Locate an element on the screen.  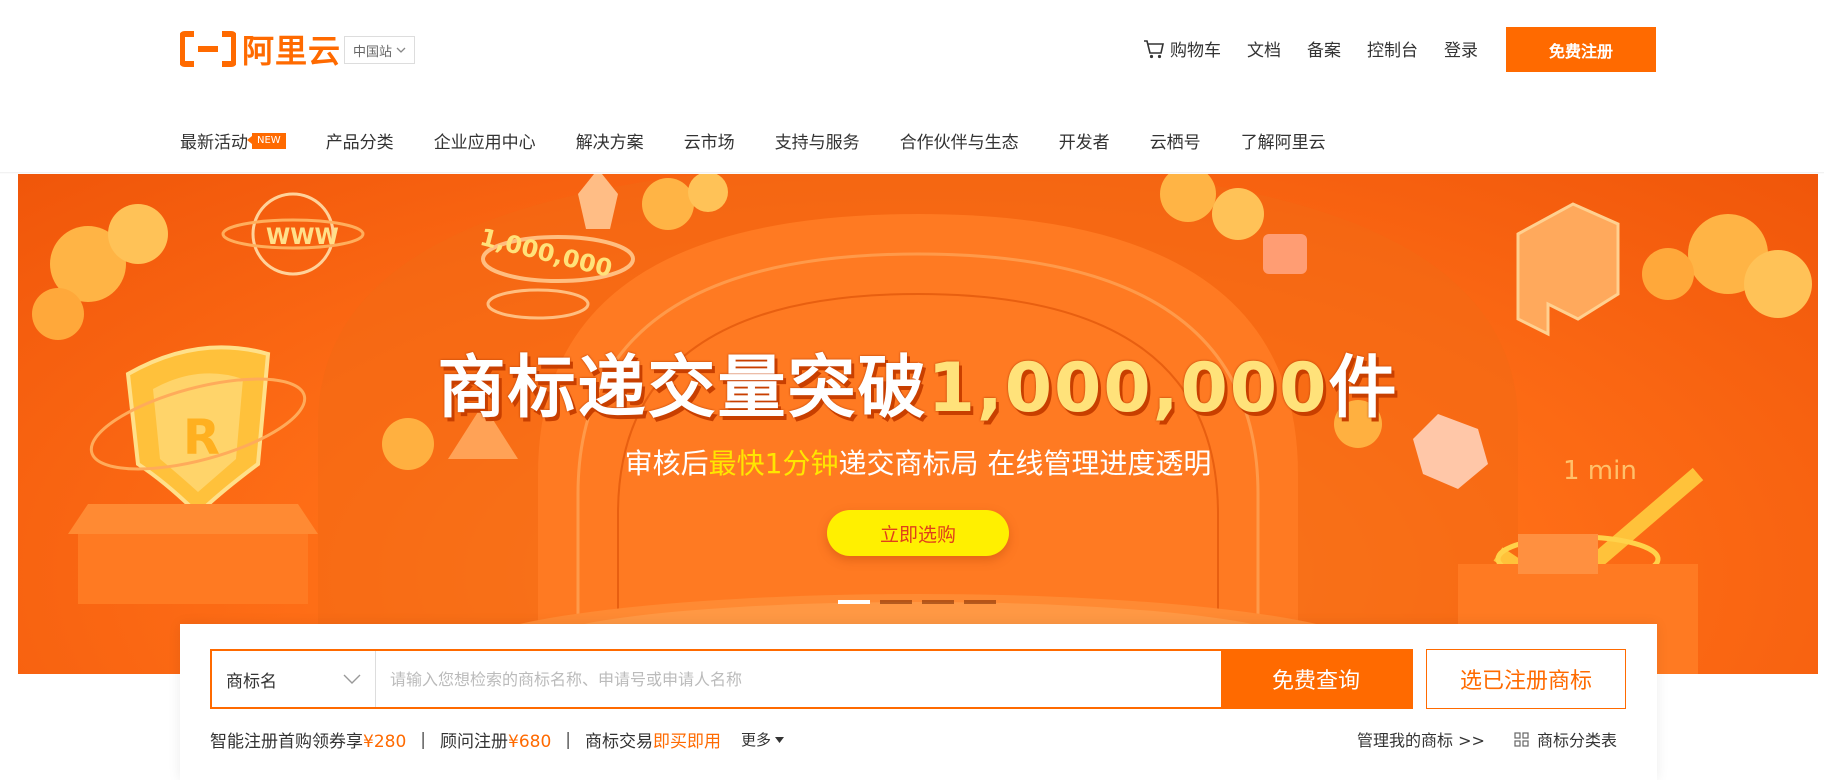
promo-consultant-register: 顾问注册¥680 is located at coordinates (495, 739).